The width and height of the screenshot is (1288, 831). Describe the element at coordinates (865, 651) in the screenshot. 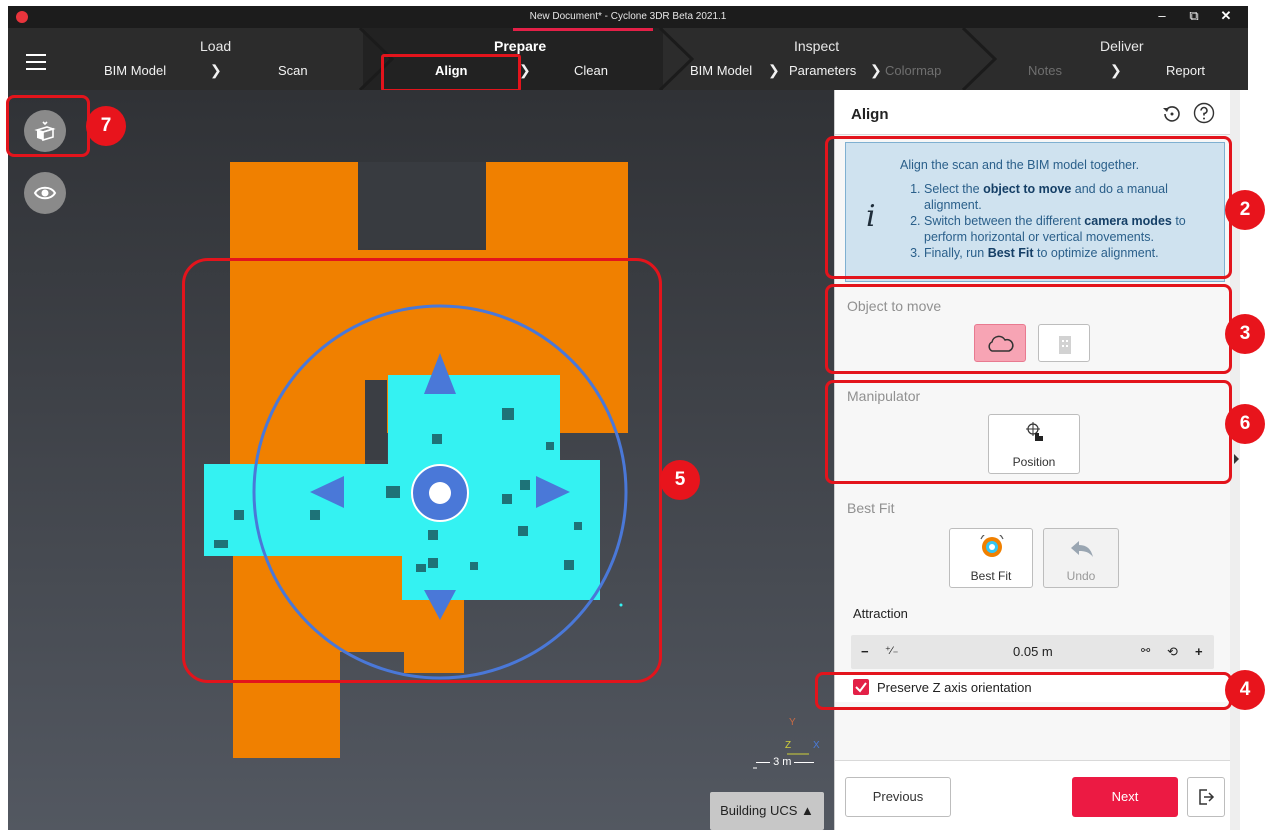

I see `decrement-button: −` at that location.